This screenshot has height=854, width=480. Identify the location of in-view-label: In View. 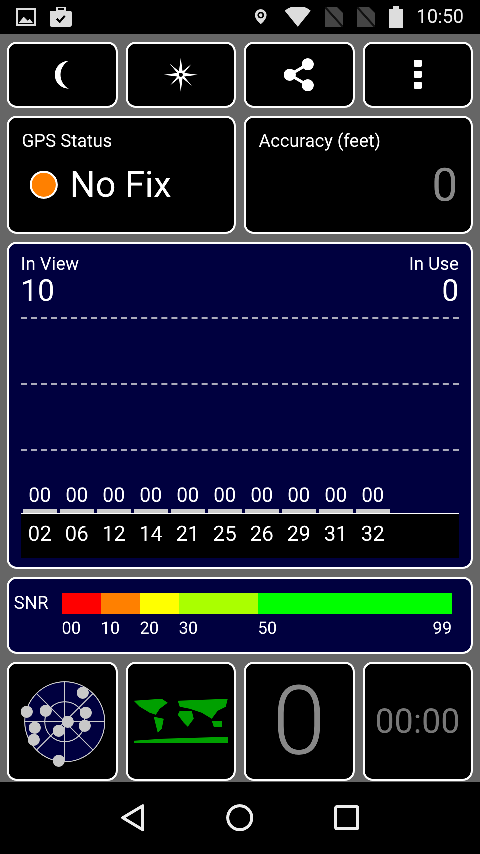
(50, 265).